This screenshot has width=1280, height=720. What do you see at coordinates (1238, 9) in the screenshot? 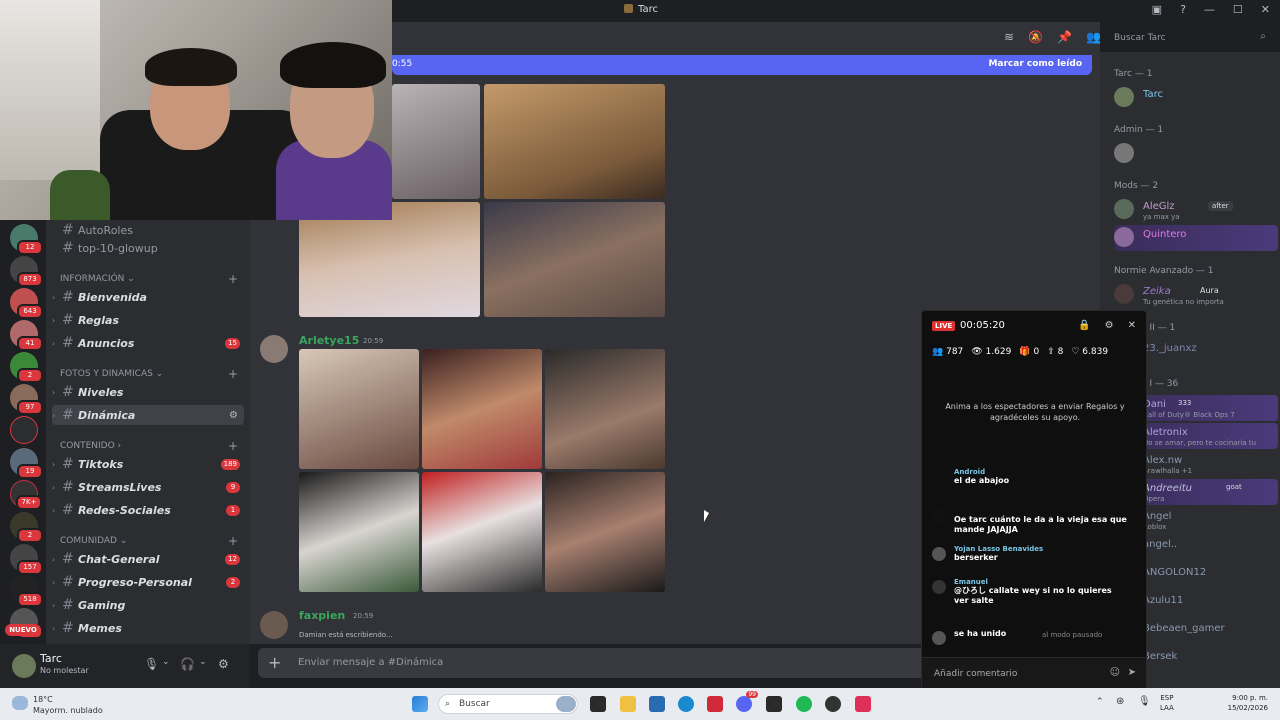
I see `maximize-button: ☐` at bounding box center [1238, 9].